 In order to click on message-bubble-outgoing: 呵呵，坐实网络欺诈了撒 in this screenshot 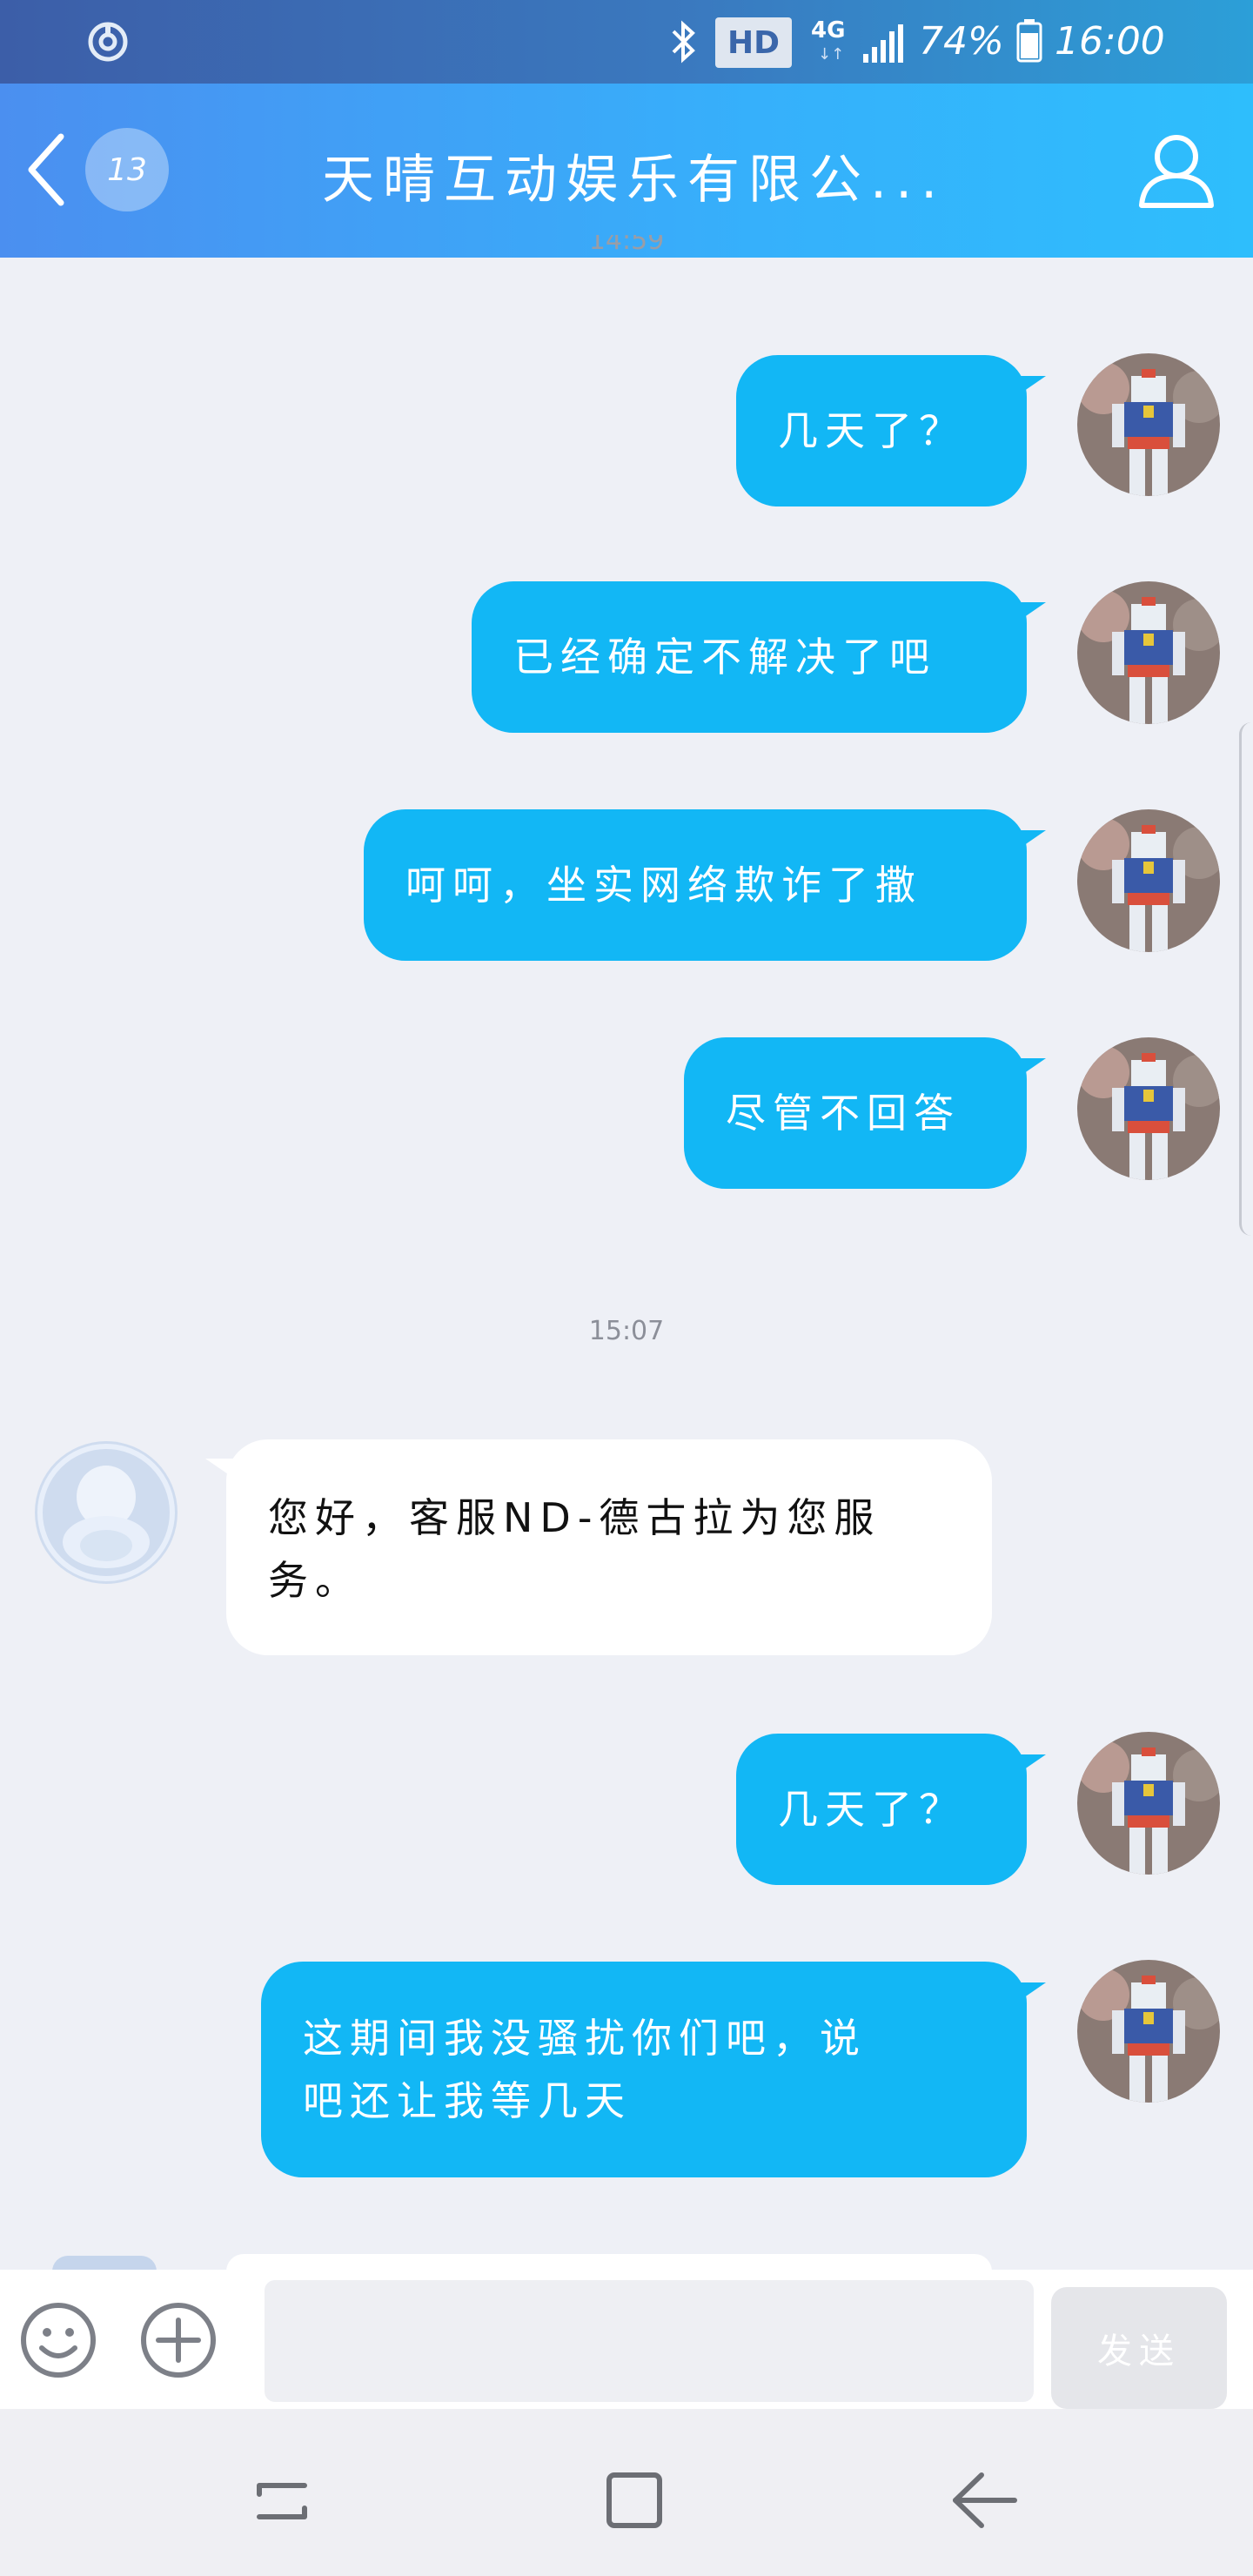, I will do `click(705, 885)`.